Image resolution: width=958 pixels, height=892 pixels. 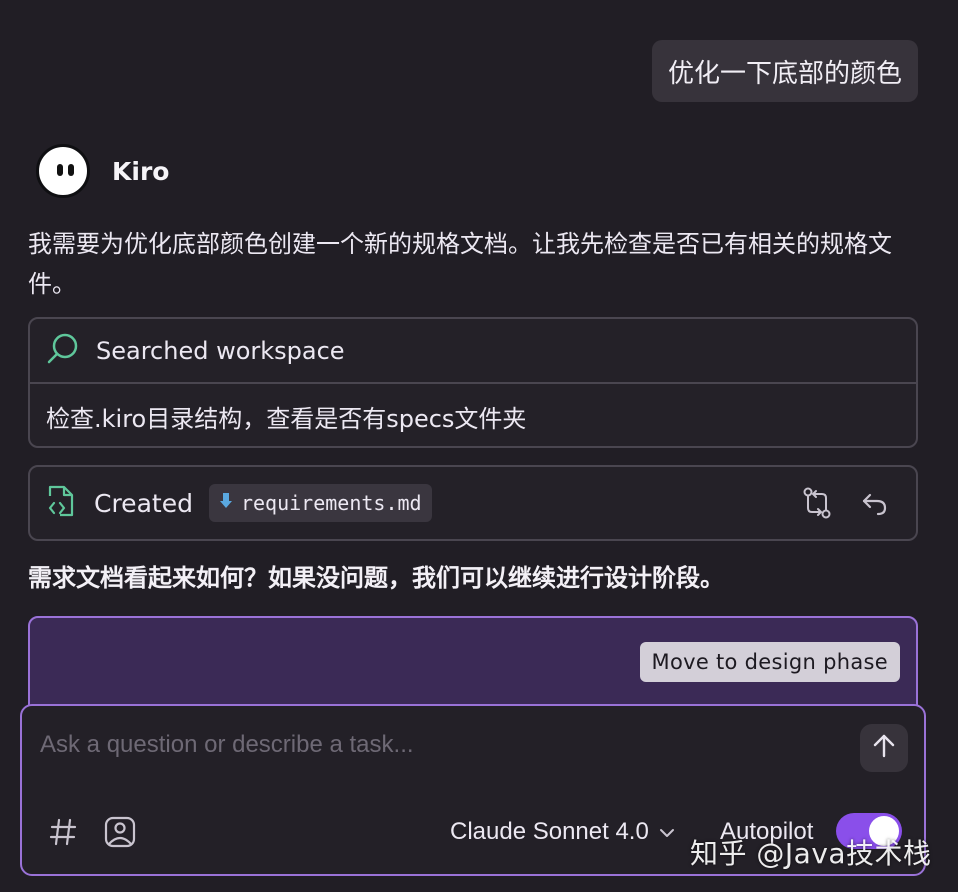 I want to click on chat-input, so click(x=440, y=745).